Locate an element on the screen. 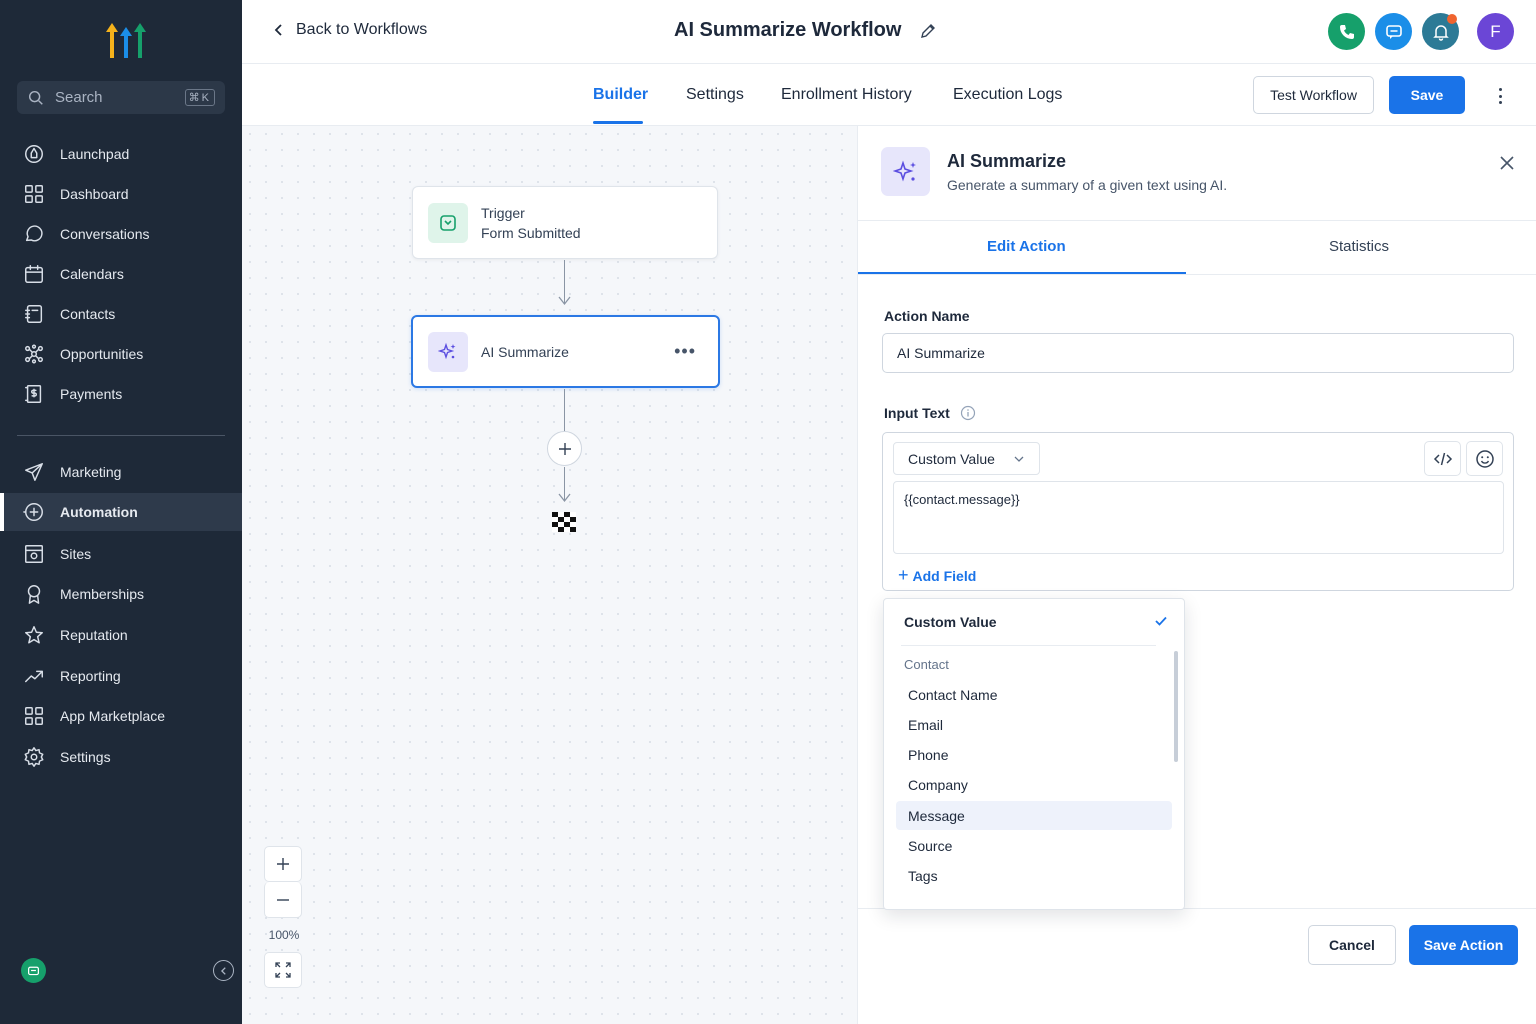  sidebar-item-reputation: Reputation is located at coordinates (121, 635).